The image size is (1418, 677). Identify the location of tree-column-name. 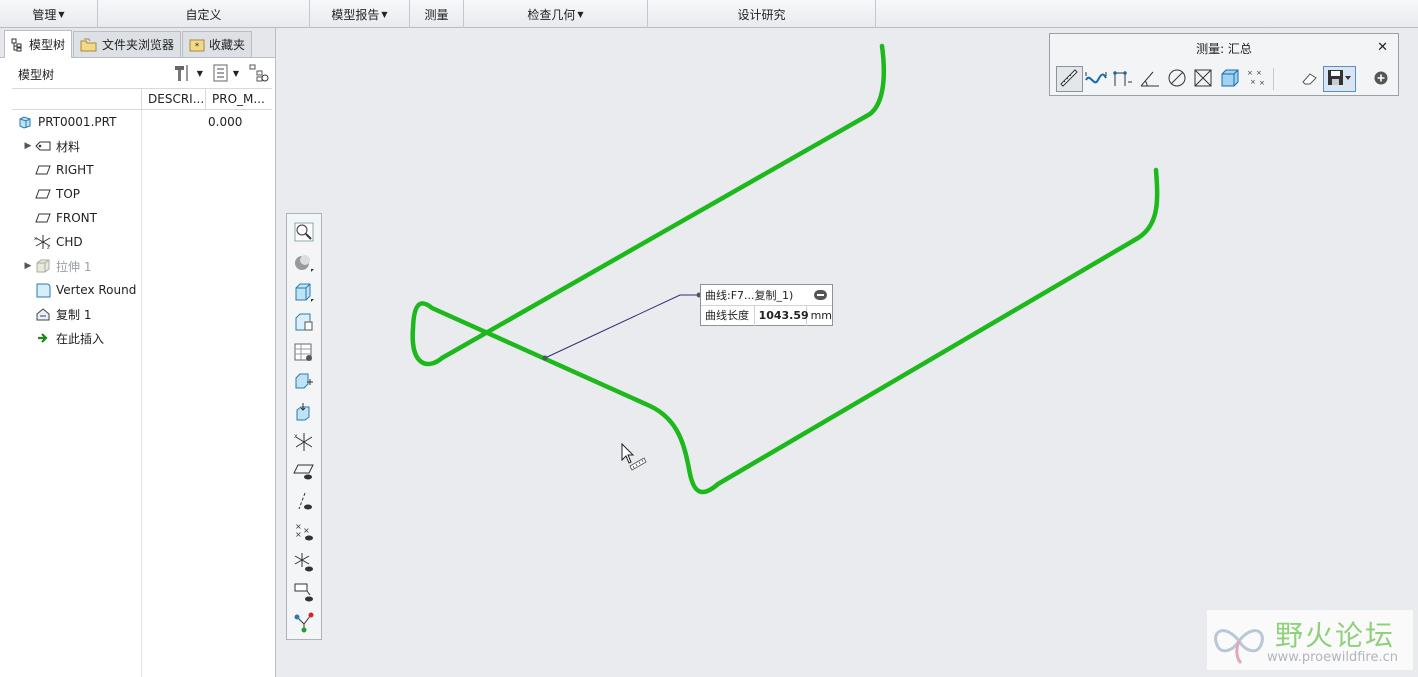
(77, 99).